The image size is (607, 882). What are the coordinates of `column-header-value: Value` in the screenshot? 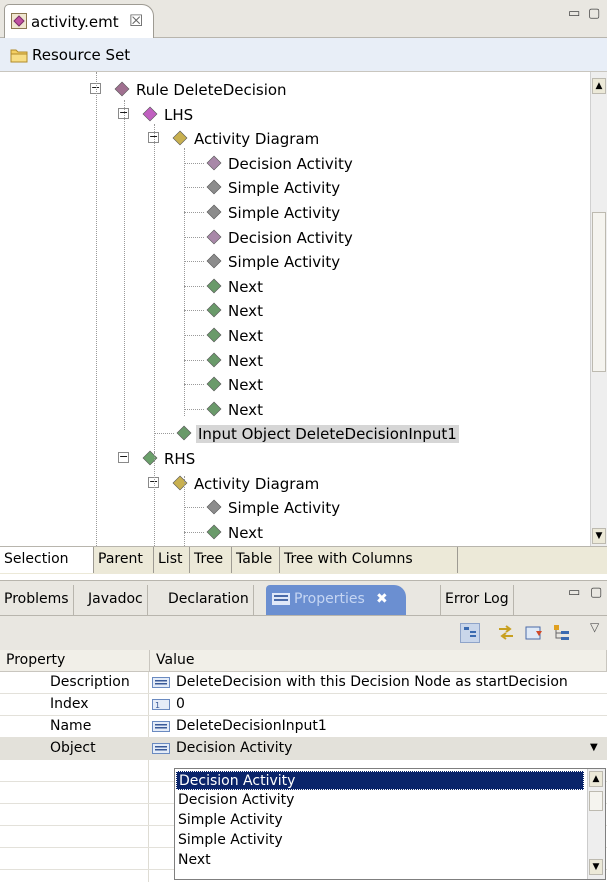 It's located at (378, 661).